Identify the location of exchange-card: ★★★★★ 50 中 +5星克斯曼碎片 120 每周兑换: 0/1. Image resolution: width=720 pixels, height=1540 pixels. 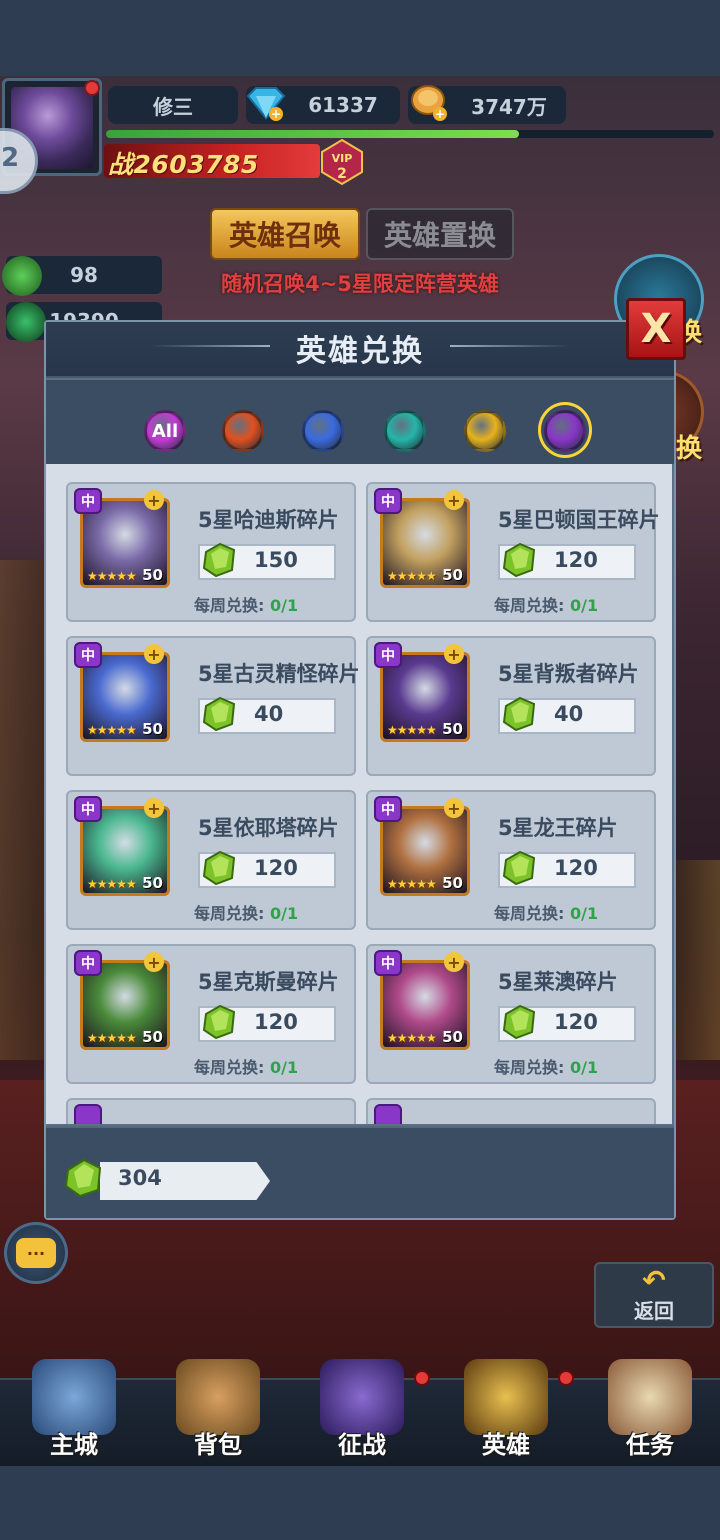
(211, 1014).